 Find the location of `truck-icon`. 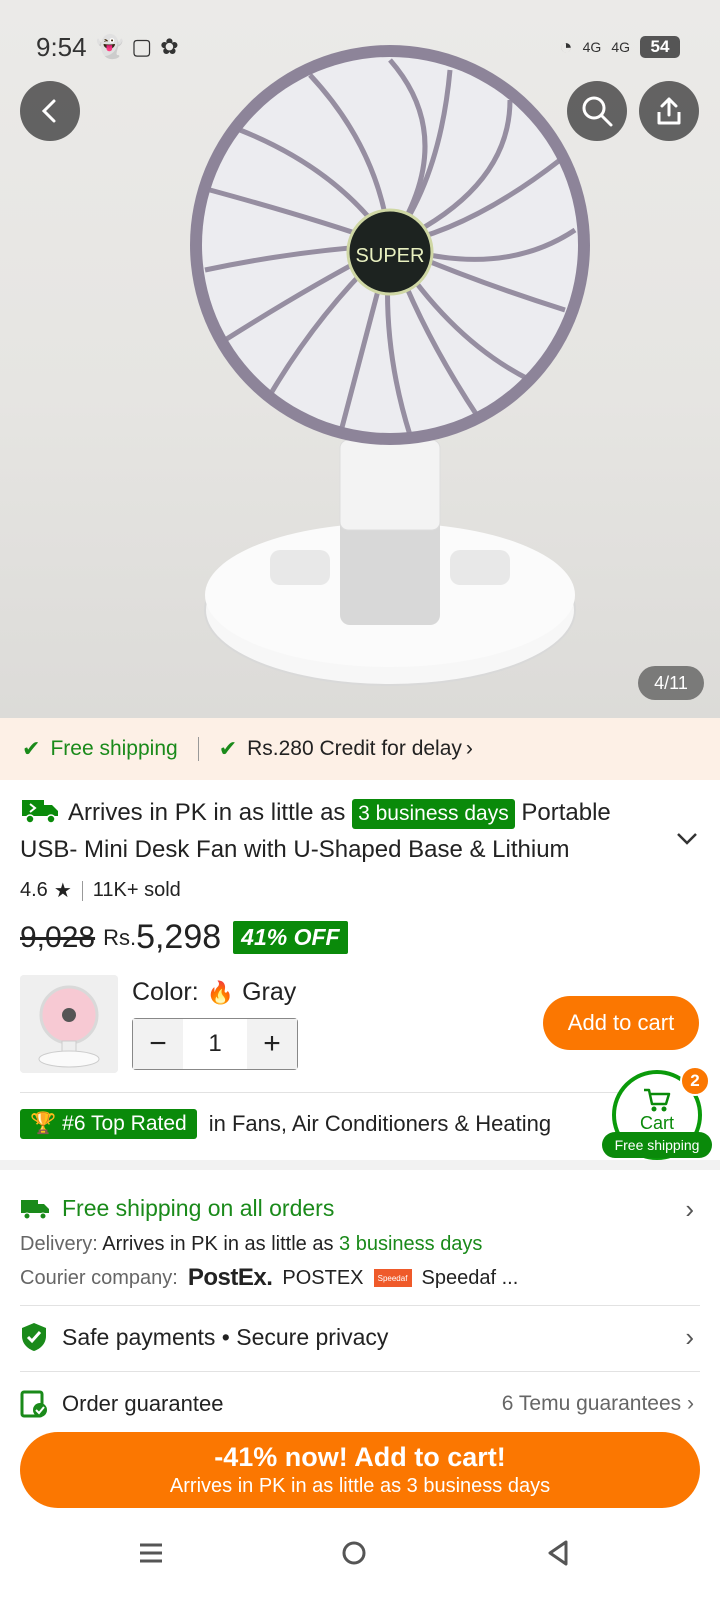

truck-icon is located at coordinates (35, 1209).